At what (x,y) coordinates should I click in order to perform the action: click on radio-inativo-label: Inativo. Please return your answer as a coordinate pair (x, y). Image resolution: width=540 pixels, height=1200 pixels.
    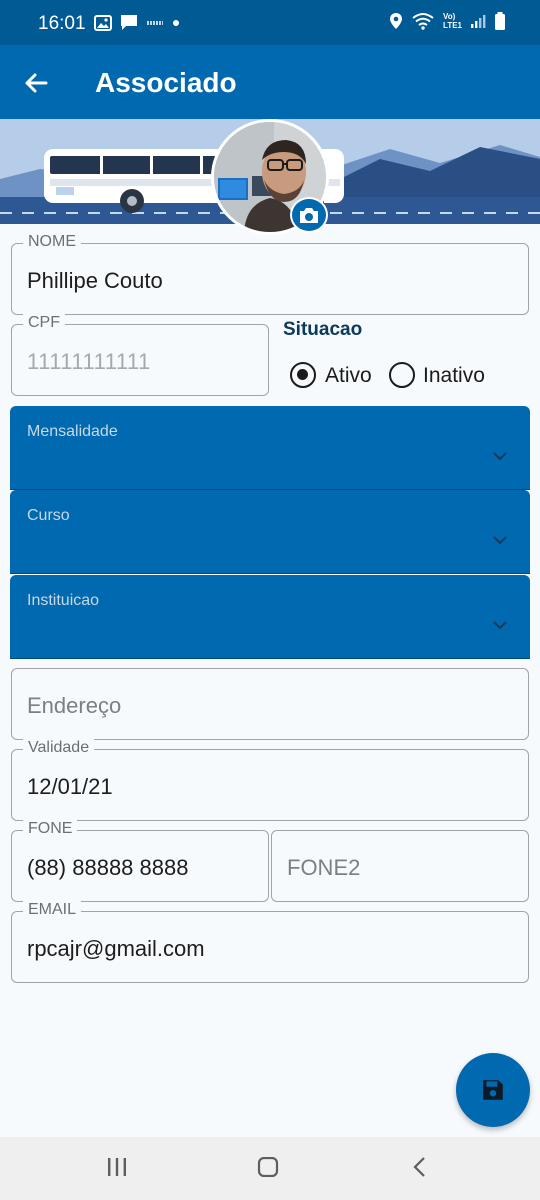
    Looking at the image, I should click on (454, 376).